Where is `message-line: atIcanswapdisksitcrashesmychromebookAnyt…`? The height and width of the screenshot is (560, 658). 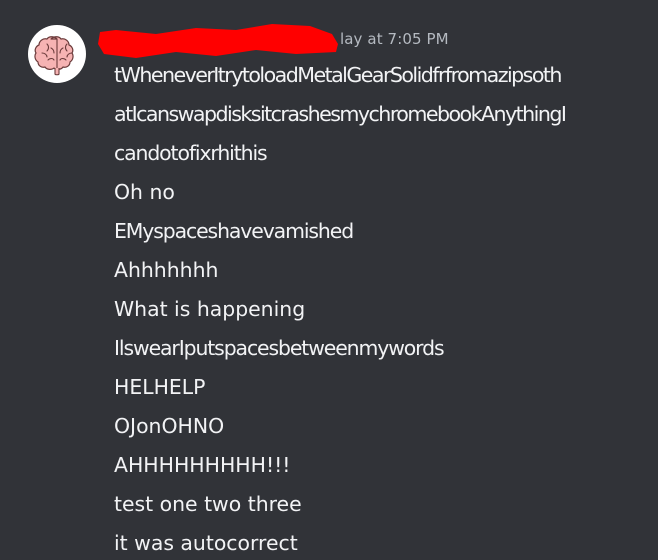 message-line: atIcanswapdisksitcrashesmychromebookAnyt… is located at coordinates (340, 114).